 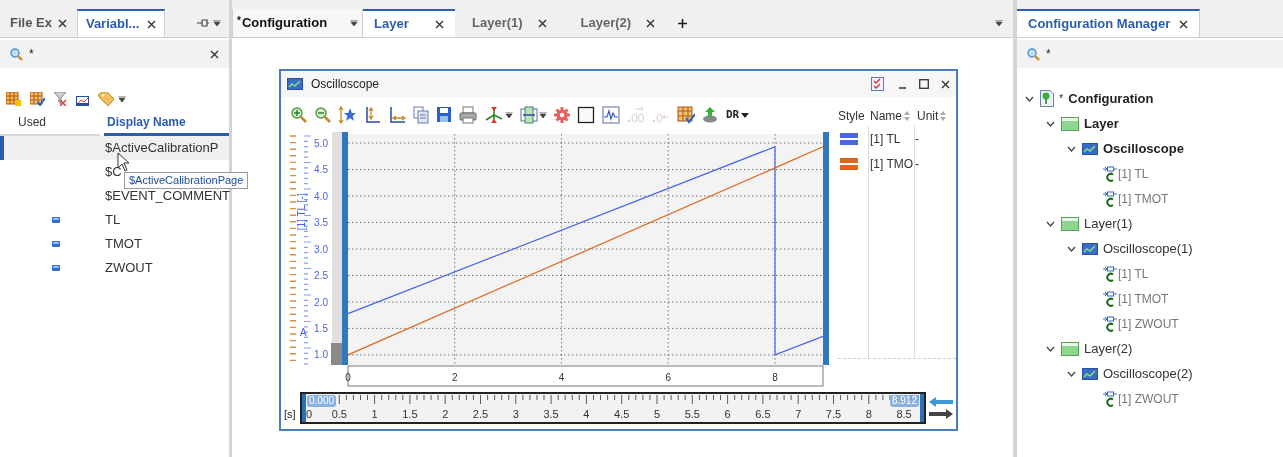 What do you see at coordinates (1111, 98) in the screenshot?
I see `tree-item: Configuration` at bounding box center [1111, 98].